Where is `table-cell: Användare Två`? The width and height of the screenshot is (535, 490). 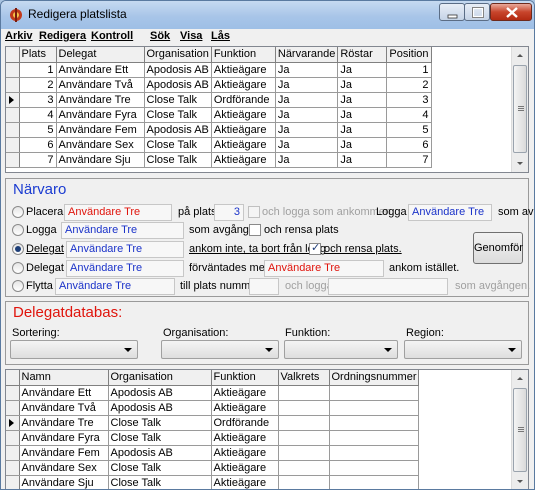
table-cell: Användare Två is located at coordinates (100, 85).